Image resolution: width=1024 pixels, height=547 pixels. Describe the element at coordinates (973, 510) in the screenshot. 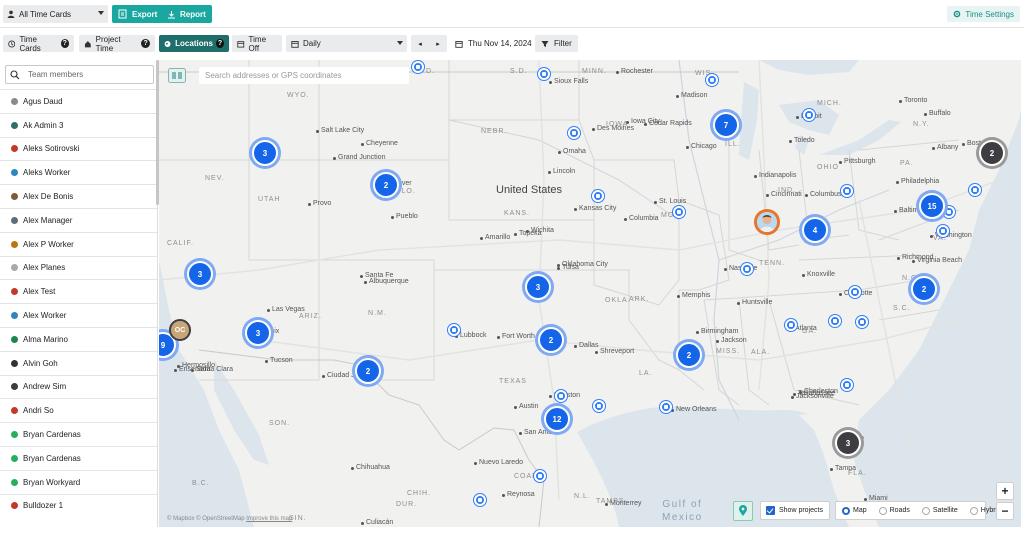

I see `map-type-hybrid-radio` at that location.